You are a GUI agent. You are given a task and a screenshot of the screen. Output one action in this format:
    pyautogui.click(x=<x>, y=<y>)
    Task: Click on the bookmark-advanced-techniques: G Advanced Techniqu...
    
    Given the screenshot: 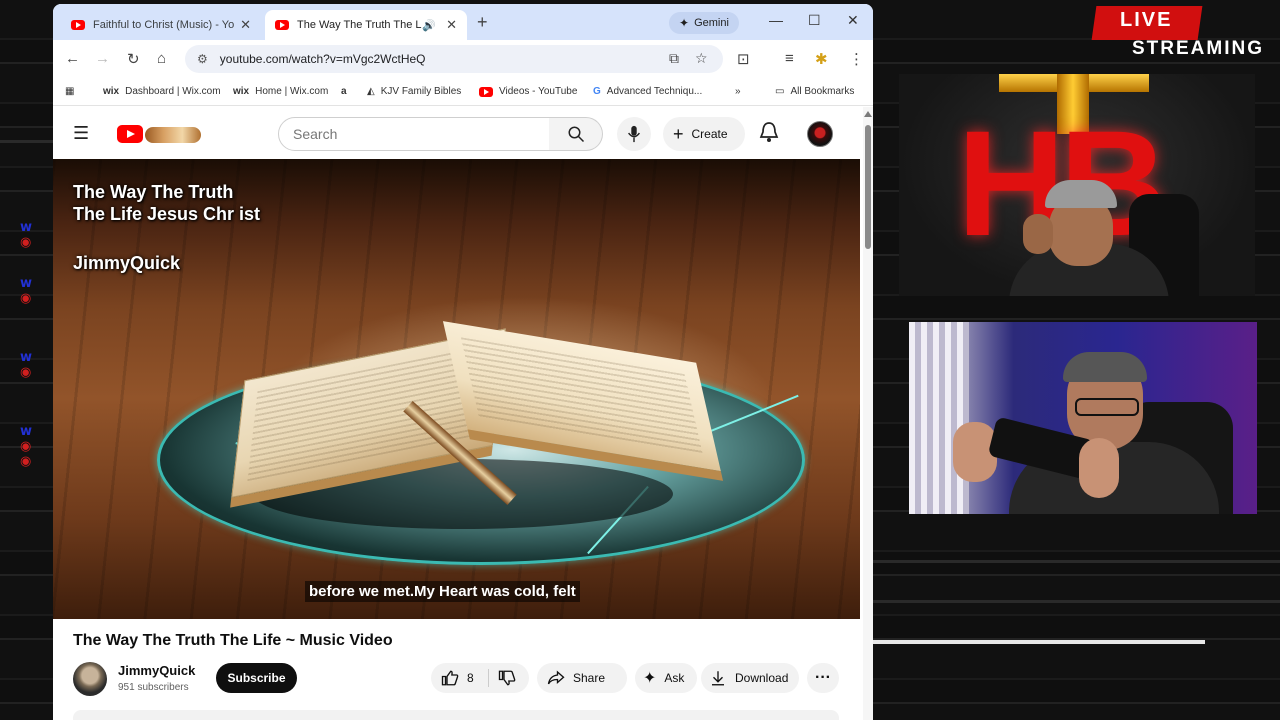 What is the action you would take?
    pyautogui.click(x=647, y=91)
    